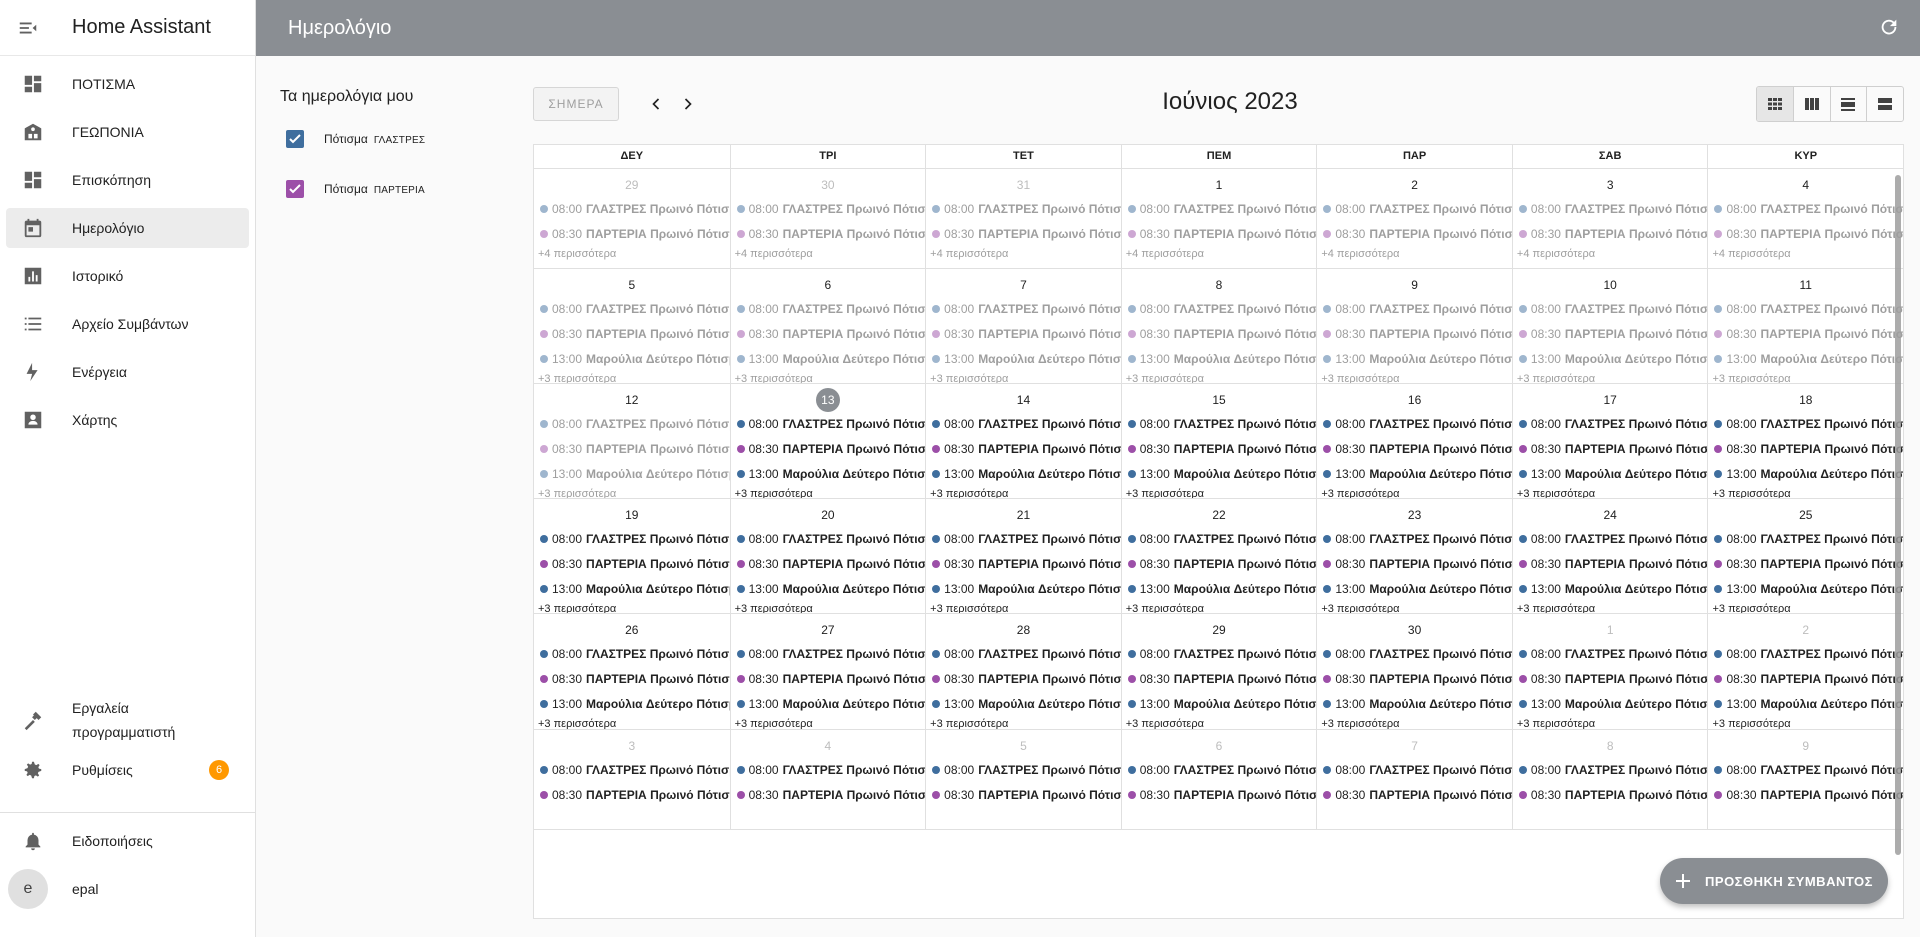 The image size is (1920, 937). I want to click on sidebar-item-geoponia: ΓΕΩΠΟΝΙΑ, so click(127, 132).